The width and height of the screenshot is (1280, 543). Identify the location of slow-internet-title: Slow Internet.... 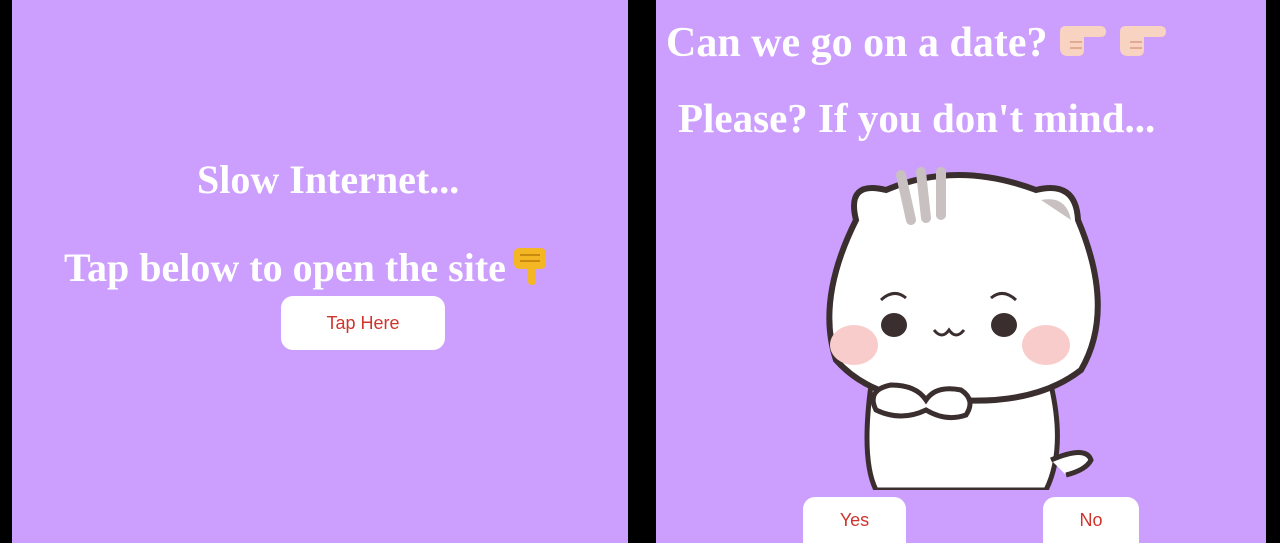
(328, 179).